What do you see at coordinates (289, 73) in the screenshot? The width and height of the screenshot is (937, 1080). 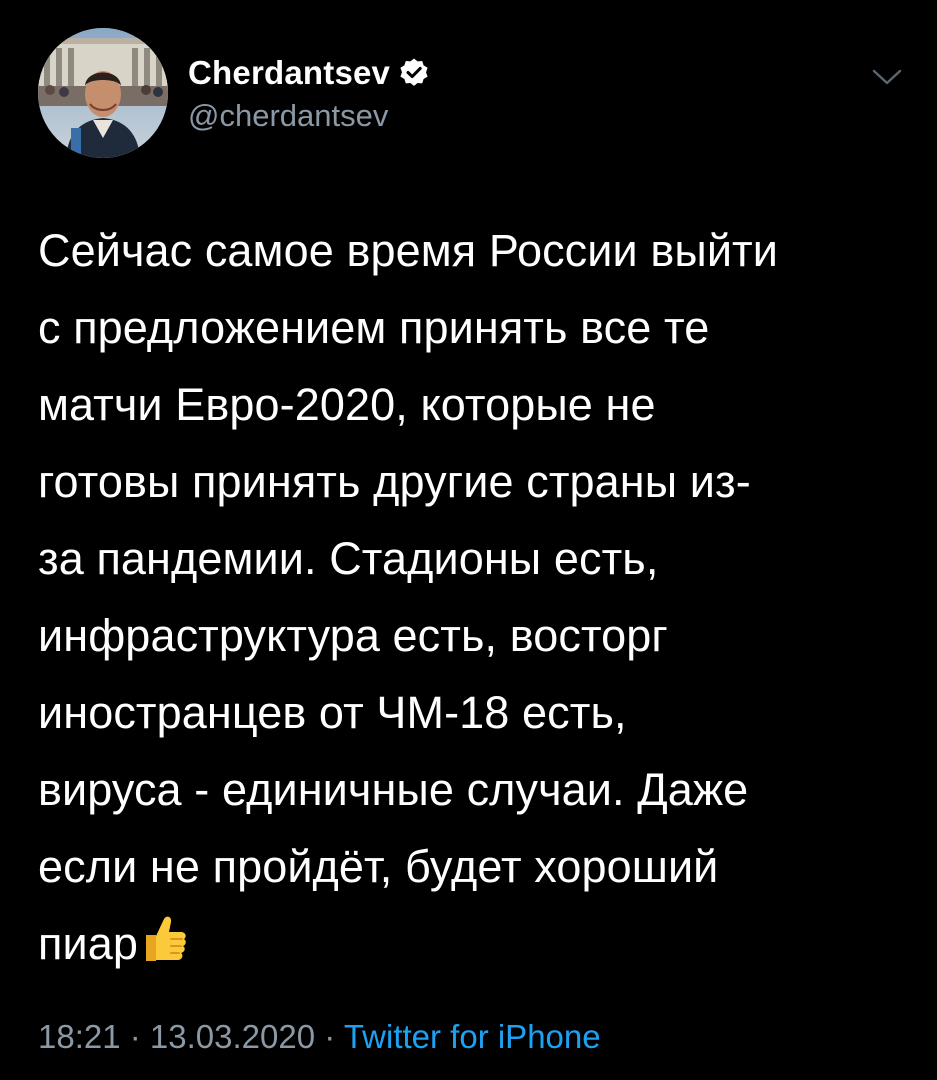 I see `display-name: Cherdantsev` at bounding box center [289, 73].